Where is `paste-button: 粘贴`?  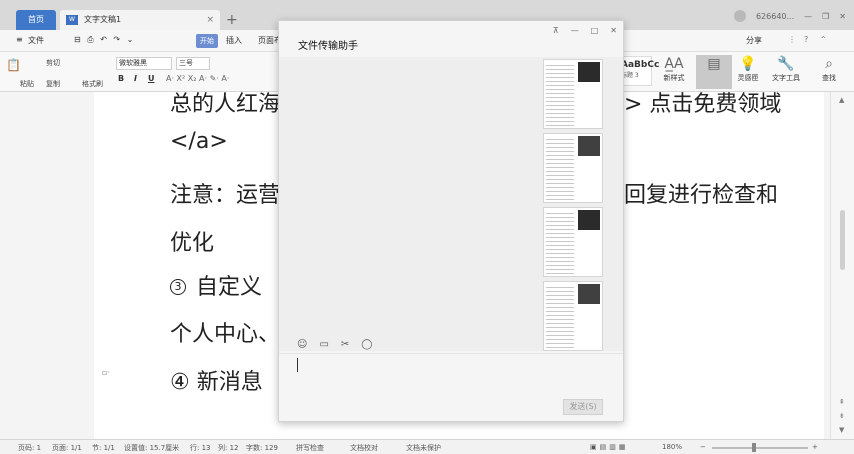
paste-button: 粘贴 is located at coordinates (27, 84).